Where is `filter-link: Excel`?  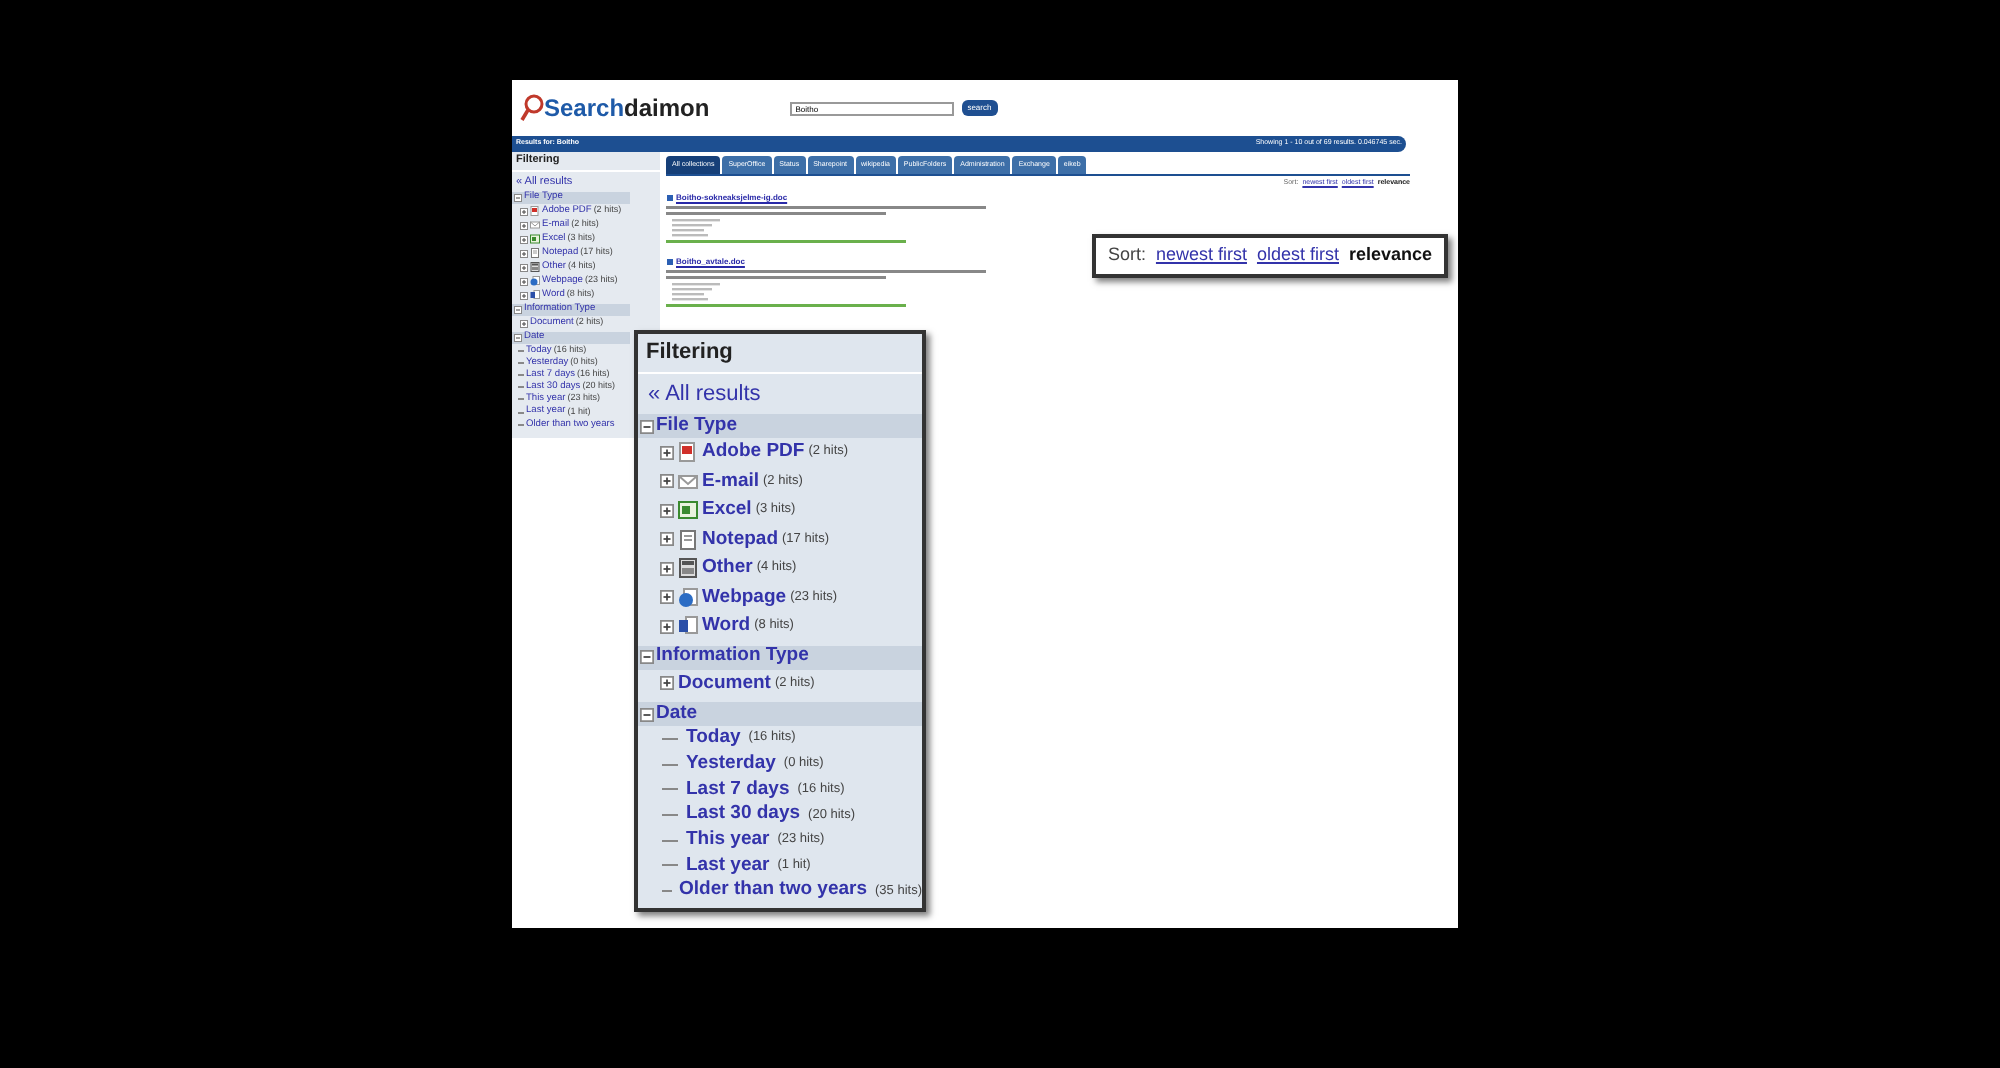
filter-link: Excel is located at coordinates (727, 510).